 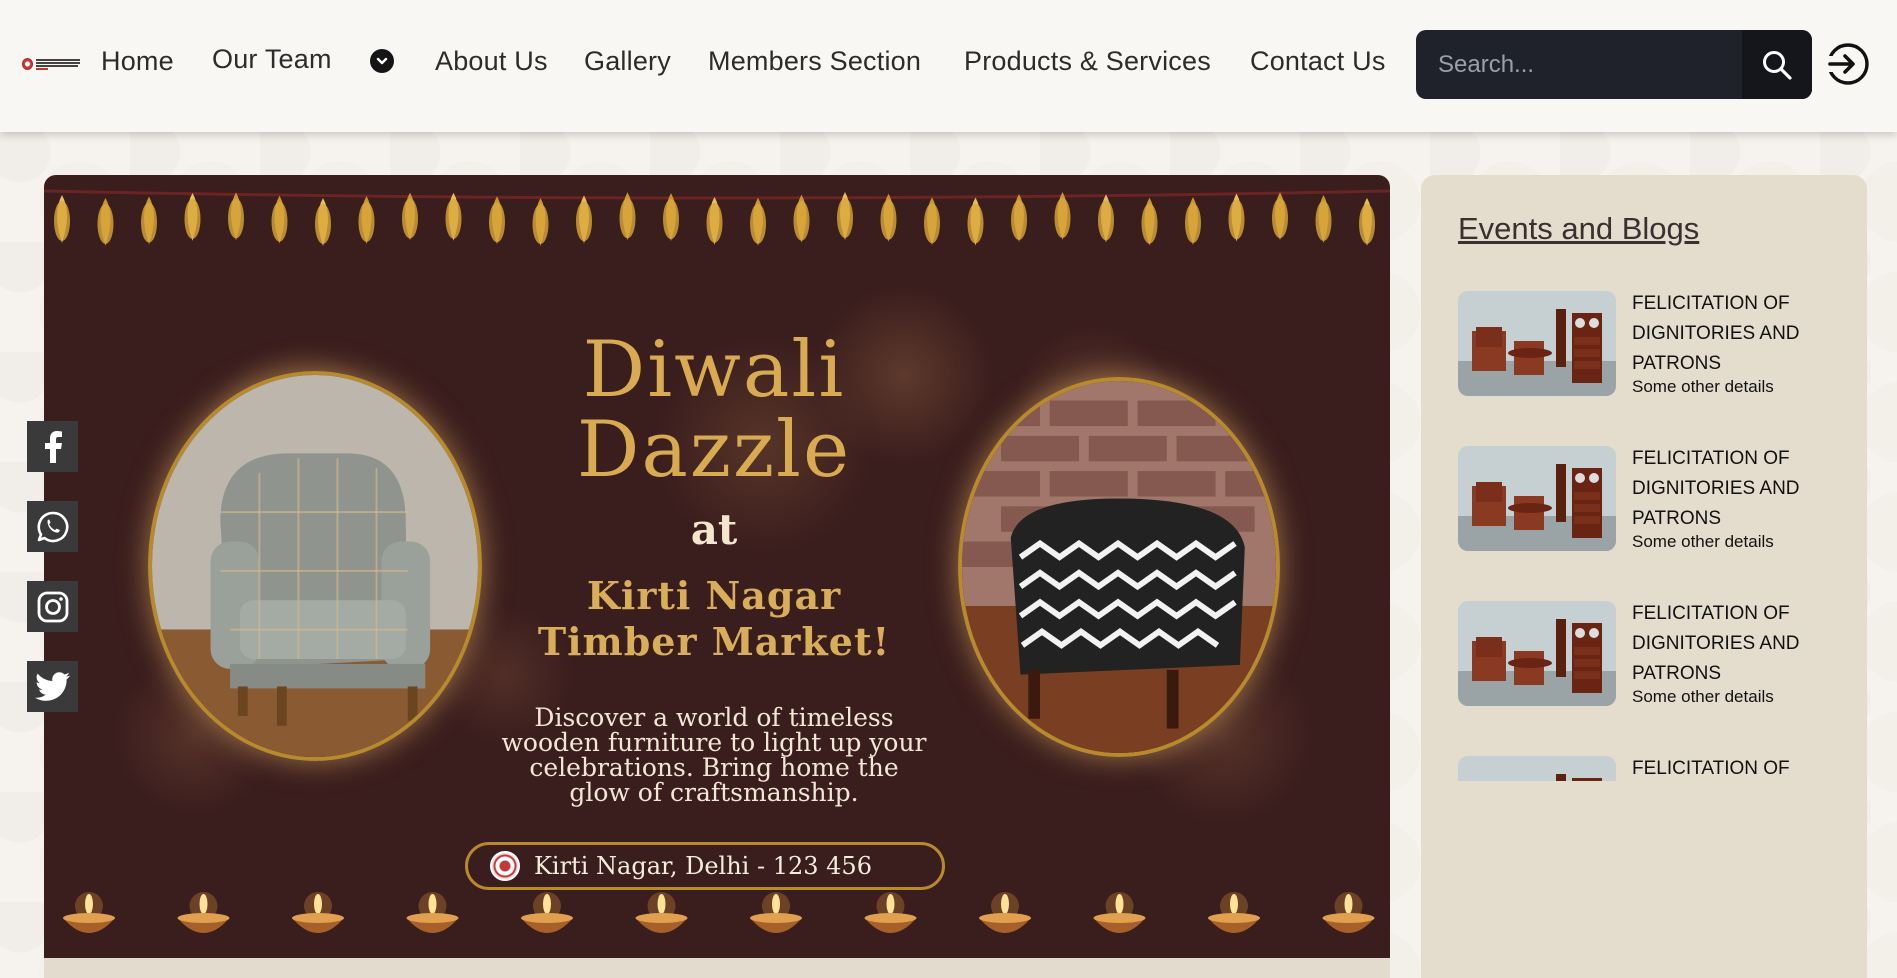 I want to click on address-text: Kirti Nagar, Delhi - 123 456, so click(x=703, y=866).